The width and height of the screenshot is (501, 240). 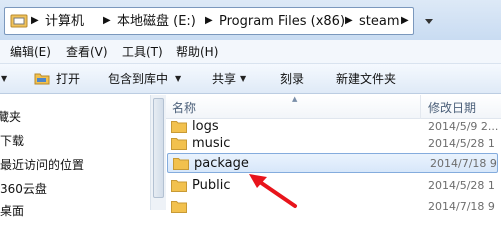 What do you see at coordinates (19, 21) in the screenshot?
I see `computer-folder-icon` at bounding box center [19, 21].